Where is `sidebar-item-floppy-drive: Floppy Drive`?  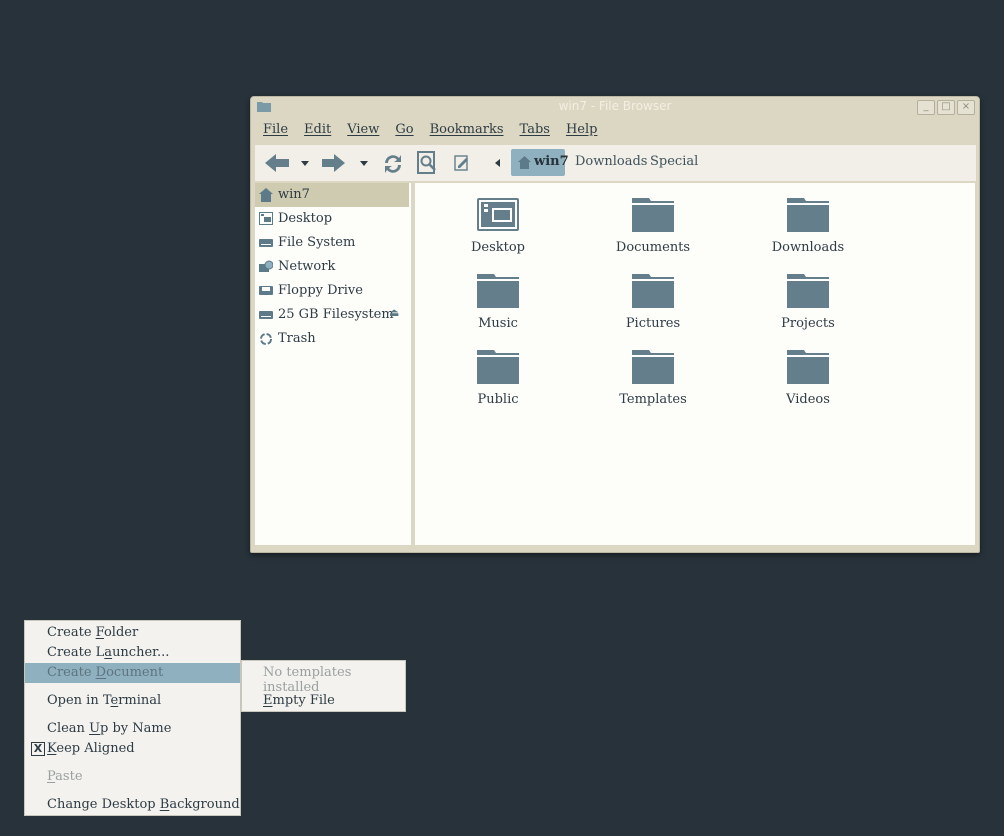
sidebar-item-floppy-drive: Floppy Drive is located at coordinates (332, 291).